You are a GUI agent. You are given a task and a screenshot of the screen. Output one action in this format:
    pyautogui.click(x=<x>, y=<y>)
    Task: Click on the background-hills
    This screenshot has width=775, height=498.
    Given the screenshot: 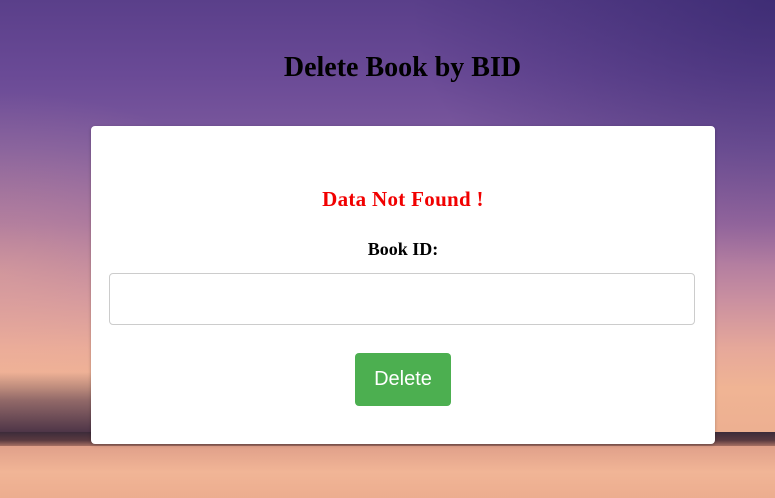 What is the action you would take?
    pyautogui.click(x=46, y=403)
    